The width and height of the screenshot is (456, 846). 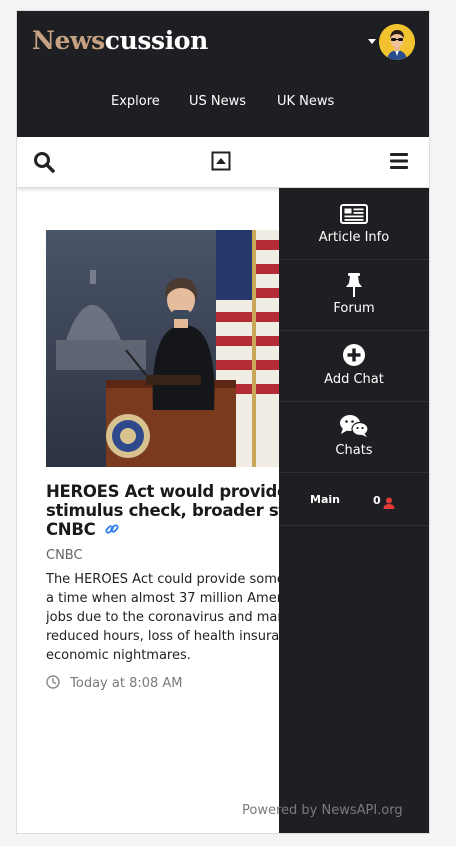 I want to click on time-text: Today at 8:08 AM, so click(x=126, y=683).